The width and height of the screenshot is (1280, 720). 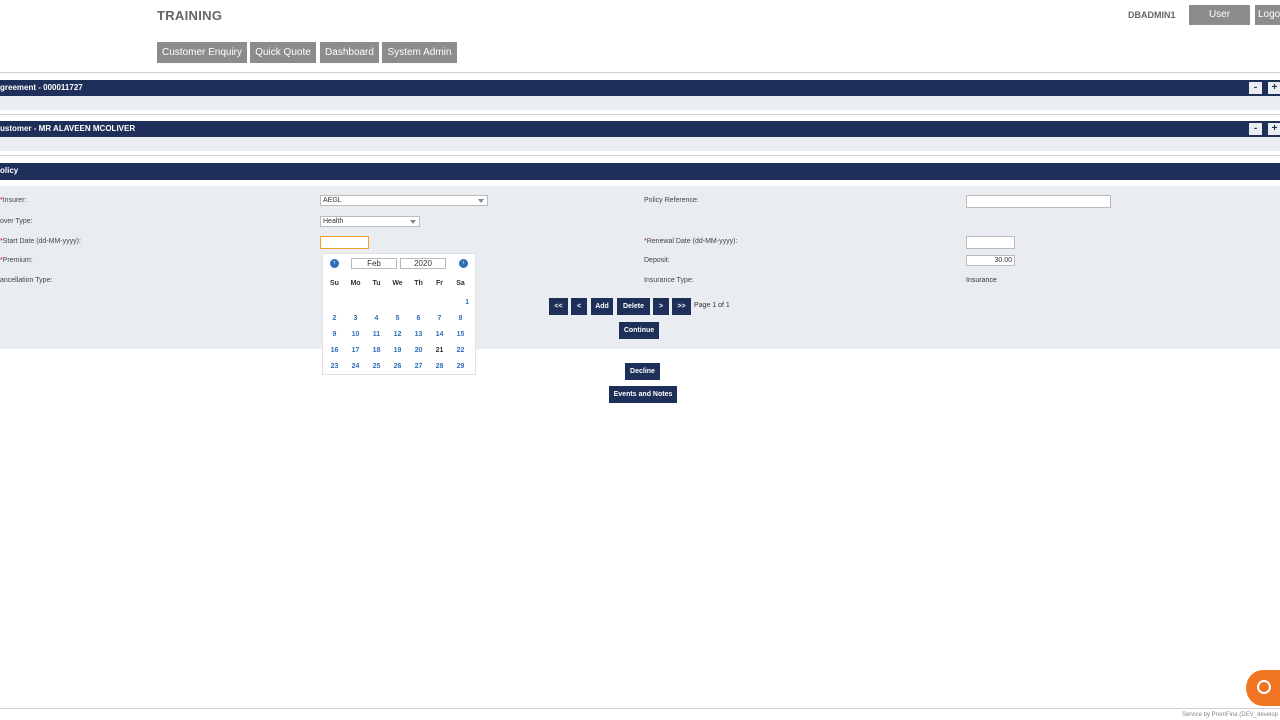 I want to click on deposit-label: Deposit:, so click(x=657, y=260).